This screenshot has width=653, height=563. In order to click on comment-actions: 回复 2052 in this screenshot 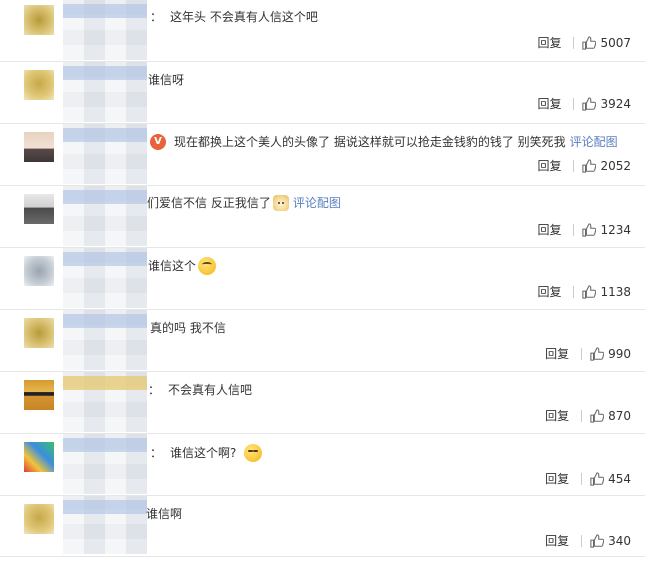, I will do `click(584, 165)`.